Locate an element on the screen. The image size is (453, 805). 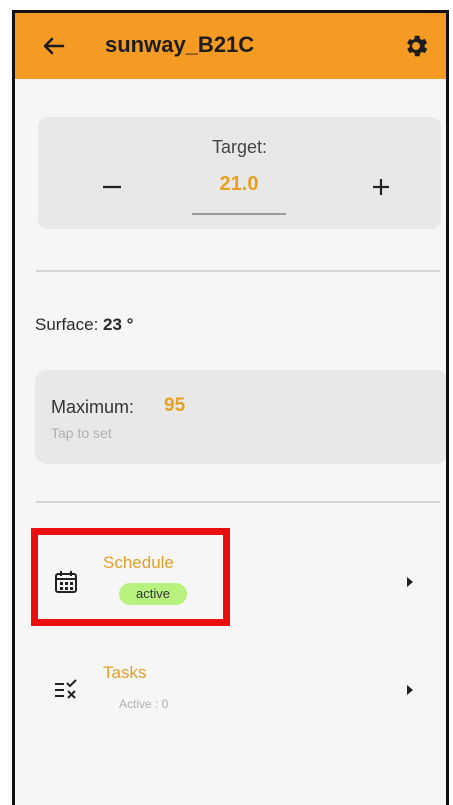
status-badge: active is located at coordinates (153, 594).